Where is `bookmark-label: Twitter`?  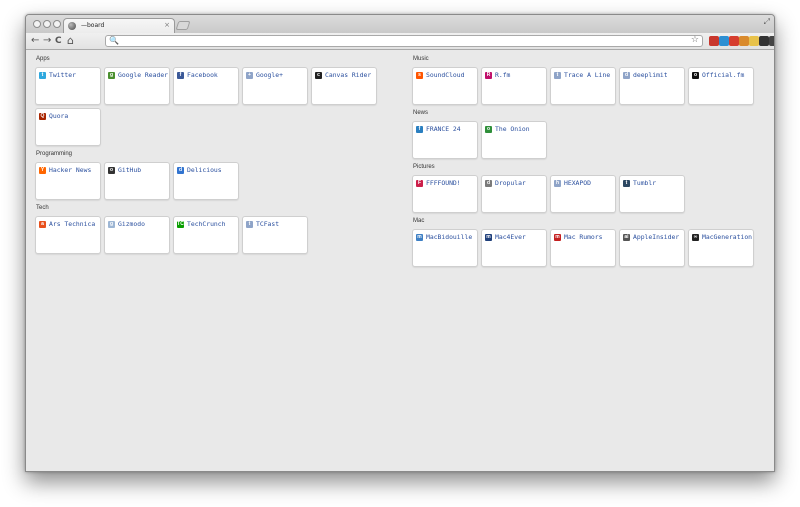
bookmark-label: Twitter is located at coordinates (62, 75).